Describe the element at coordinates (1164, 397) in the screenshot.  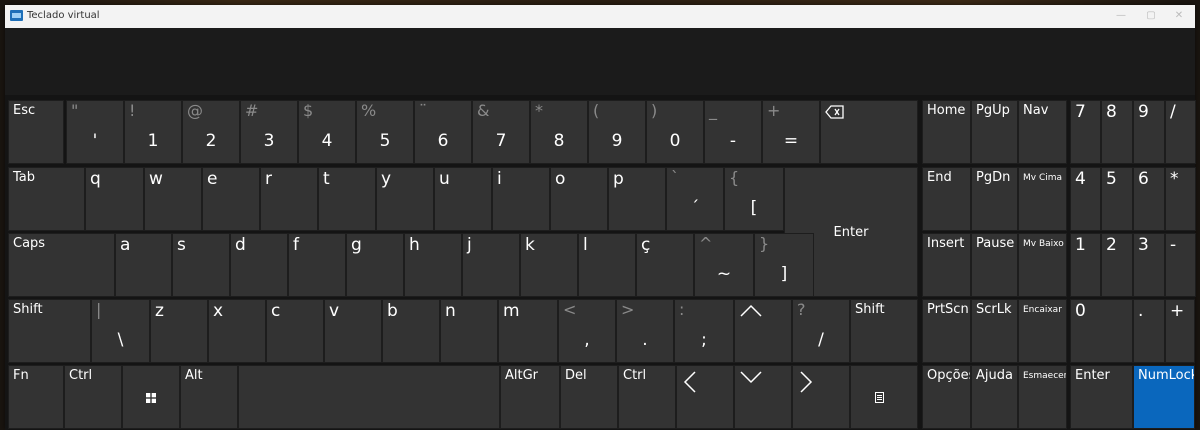
I see `key-numlock: NumLock` at that location.